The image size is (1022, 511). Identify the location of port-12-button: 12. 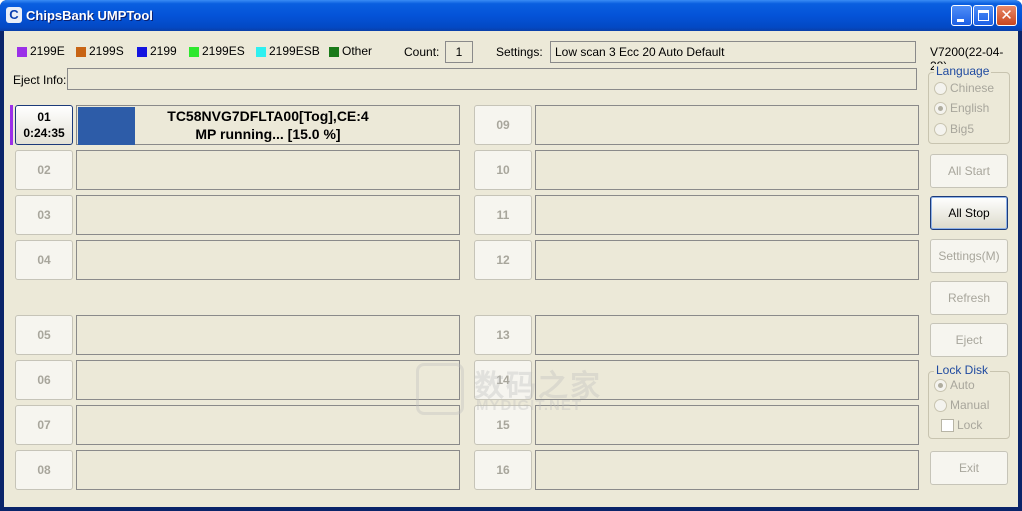
(503, 260).